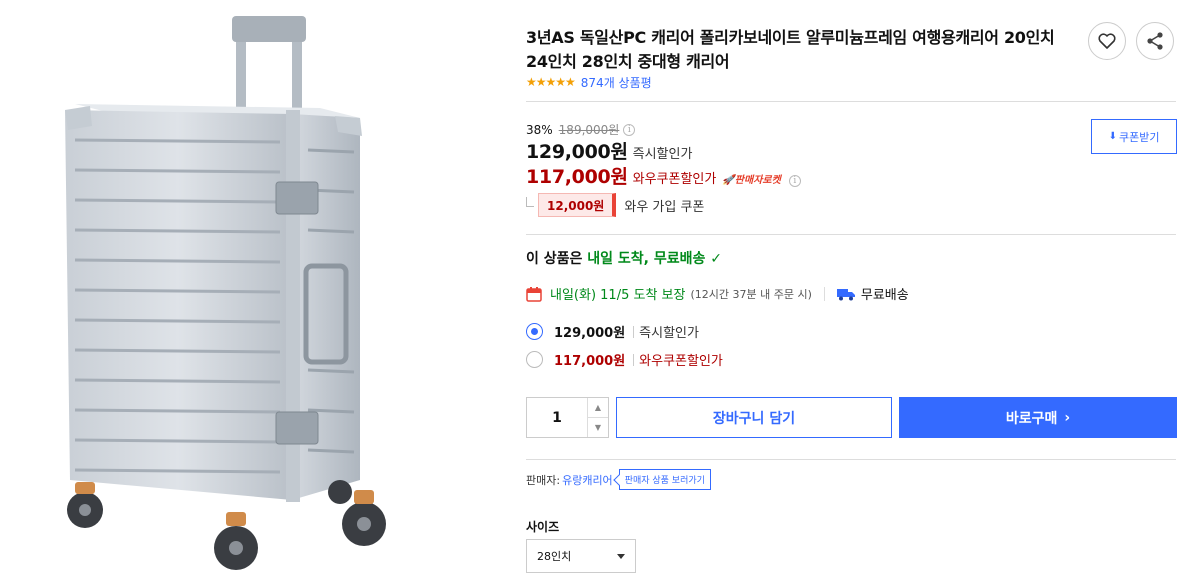 This screenshot has width=1190, height=587. What do you see at coordinates (681, 361) in the screenshot?
I see `option-label: 와우쿠폰할인가` at bounding box center [681, 361].